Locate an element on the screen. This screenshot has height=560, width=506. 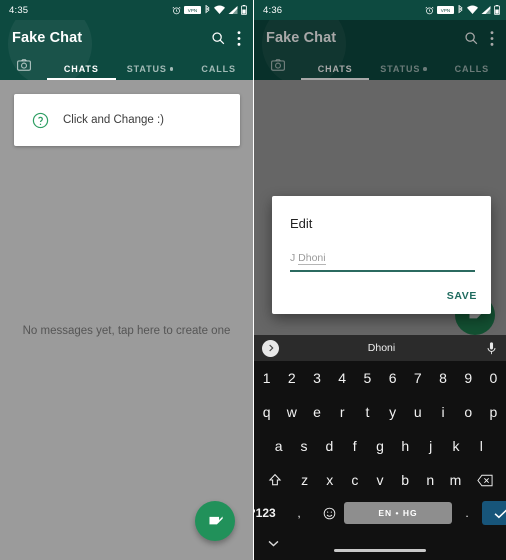
status-unread-dot is located at coordinates (171, 69).